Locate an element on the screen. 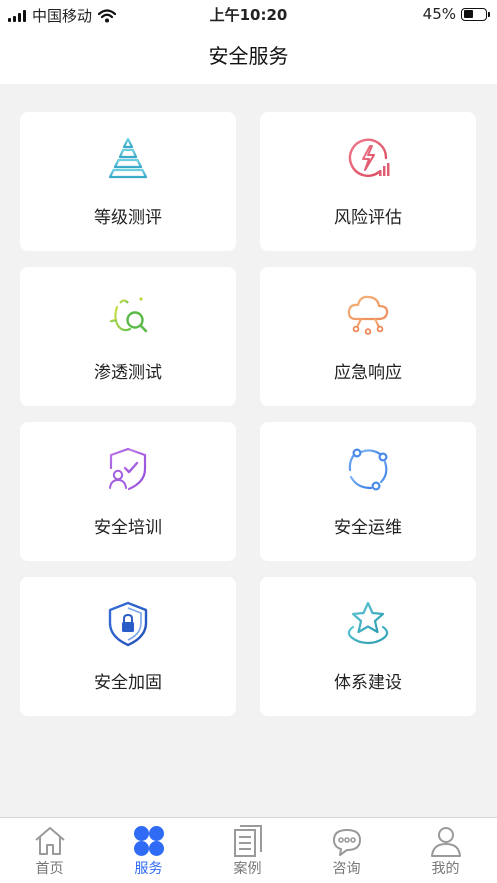 The image size is (497, 883). tab-services: 服务 is located at coordinates (148, 850).